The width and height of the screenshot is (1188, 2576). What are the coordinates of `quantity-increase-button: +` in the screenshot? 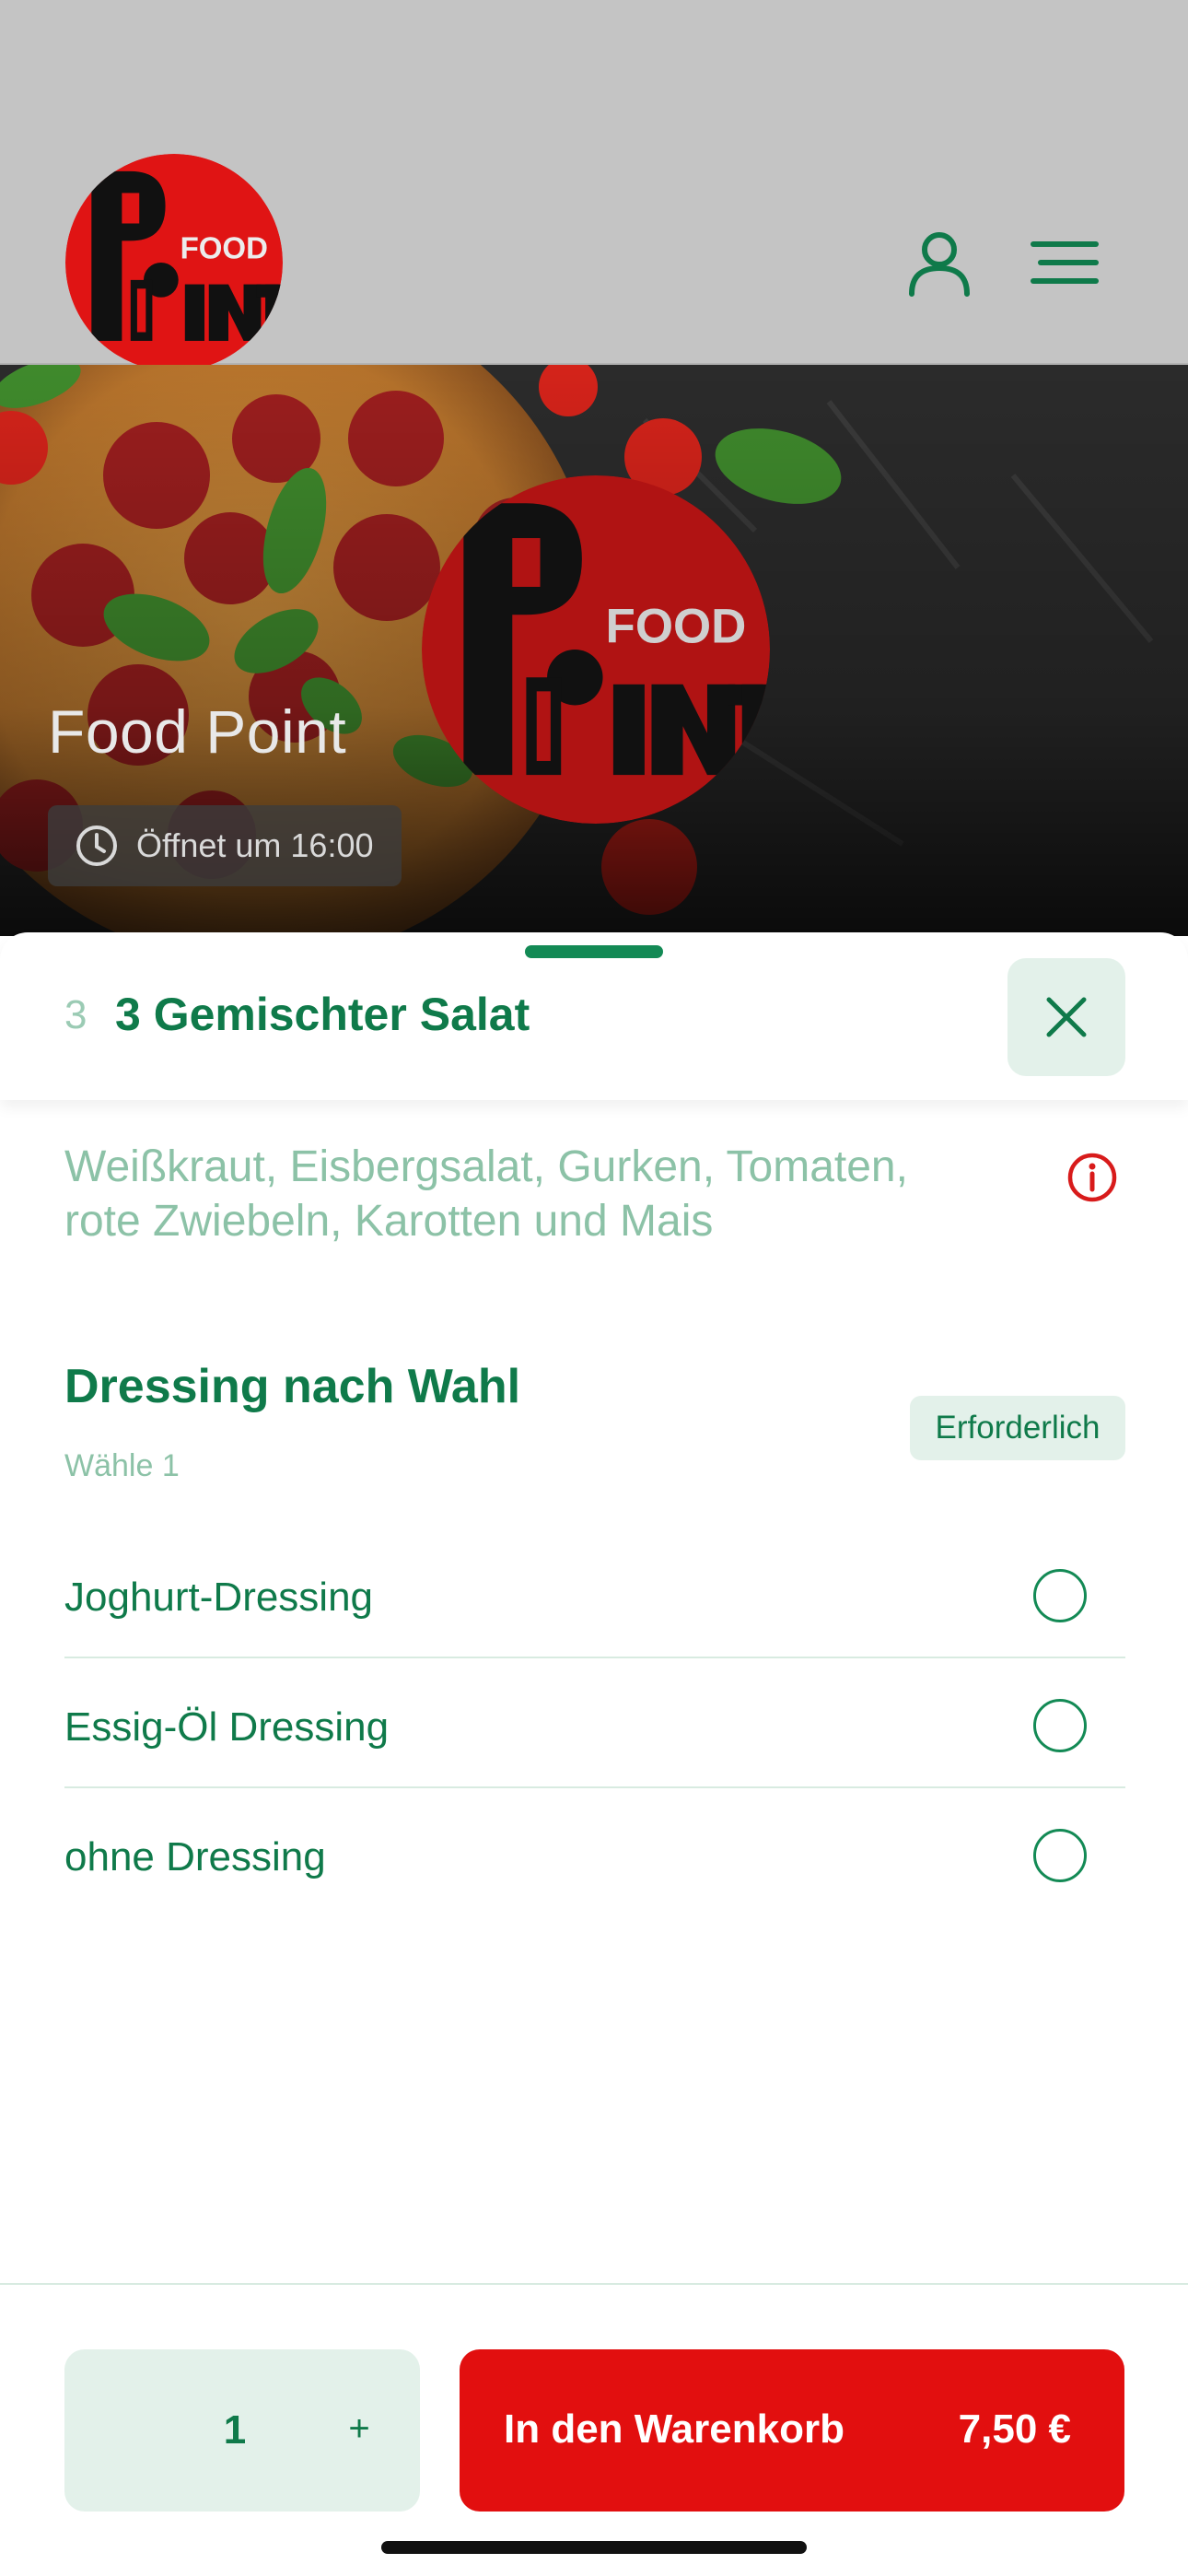 It's located at (359, 2428).